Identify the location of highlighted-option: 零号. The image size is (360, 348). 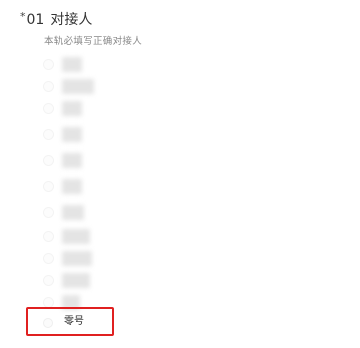
(70, 321).